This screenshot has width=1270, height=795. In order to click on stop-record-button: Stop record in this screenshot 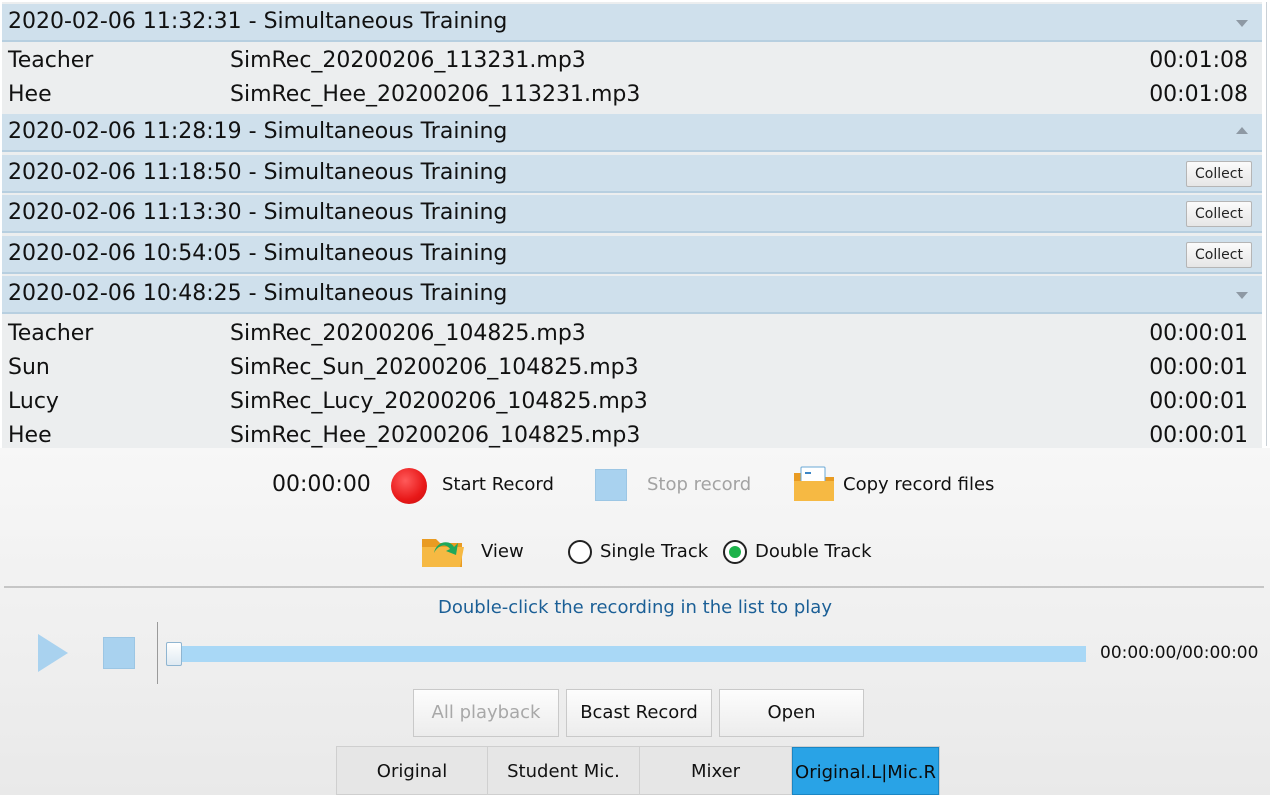, I will do `click(699, 485)`.